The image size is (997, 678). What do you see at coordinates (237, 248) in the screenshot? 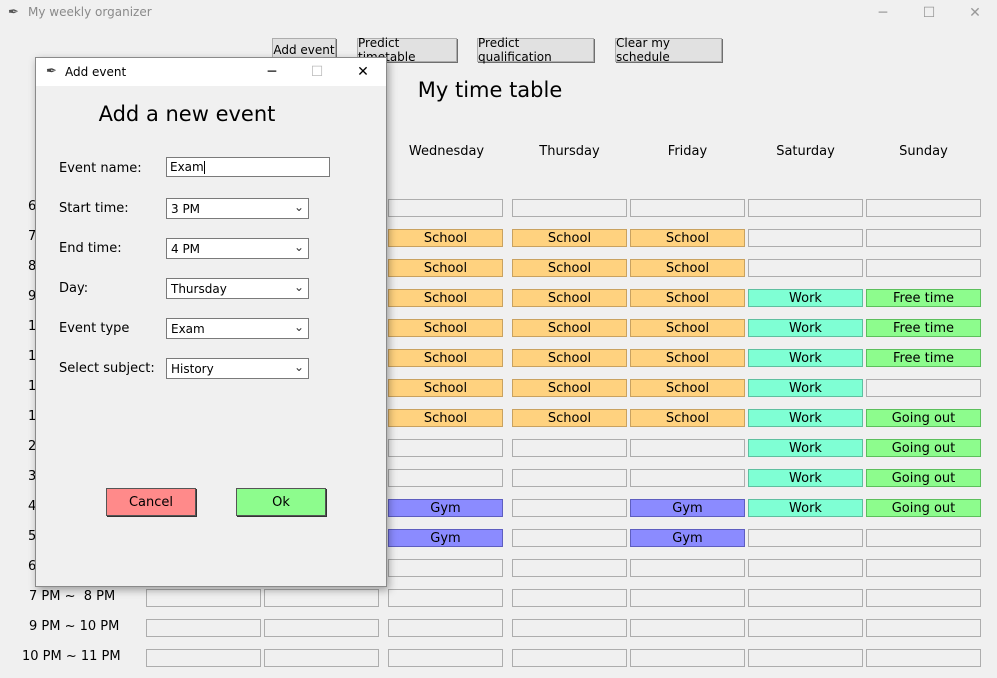
I see `end-time-select: 4 PM ⌄` at bounding box center [237, 248].